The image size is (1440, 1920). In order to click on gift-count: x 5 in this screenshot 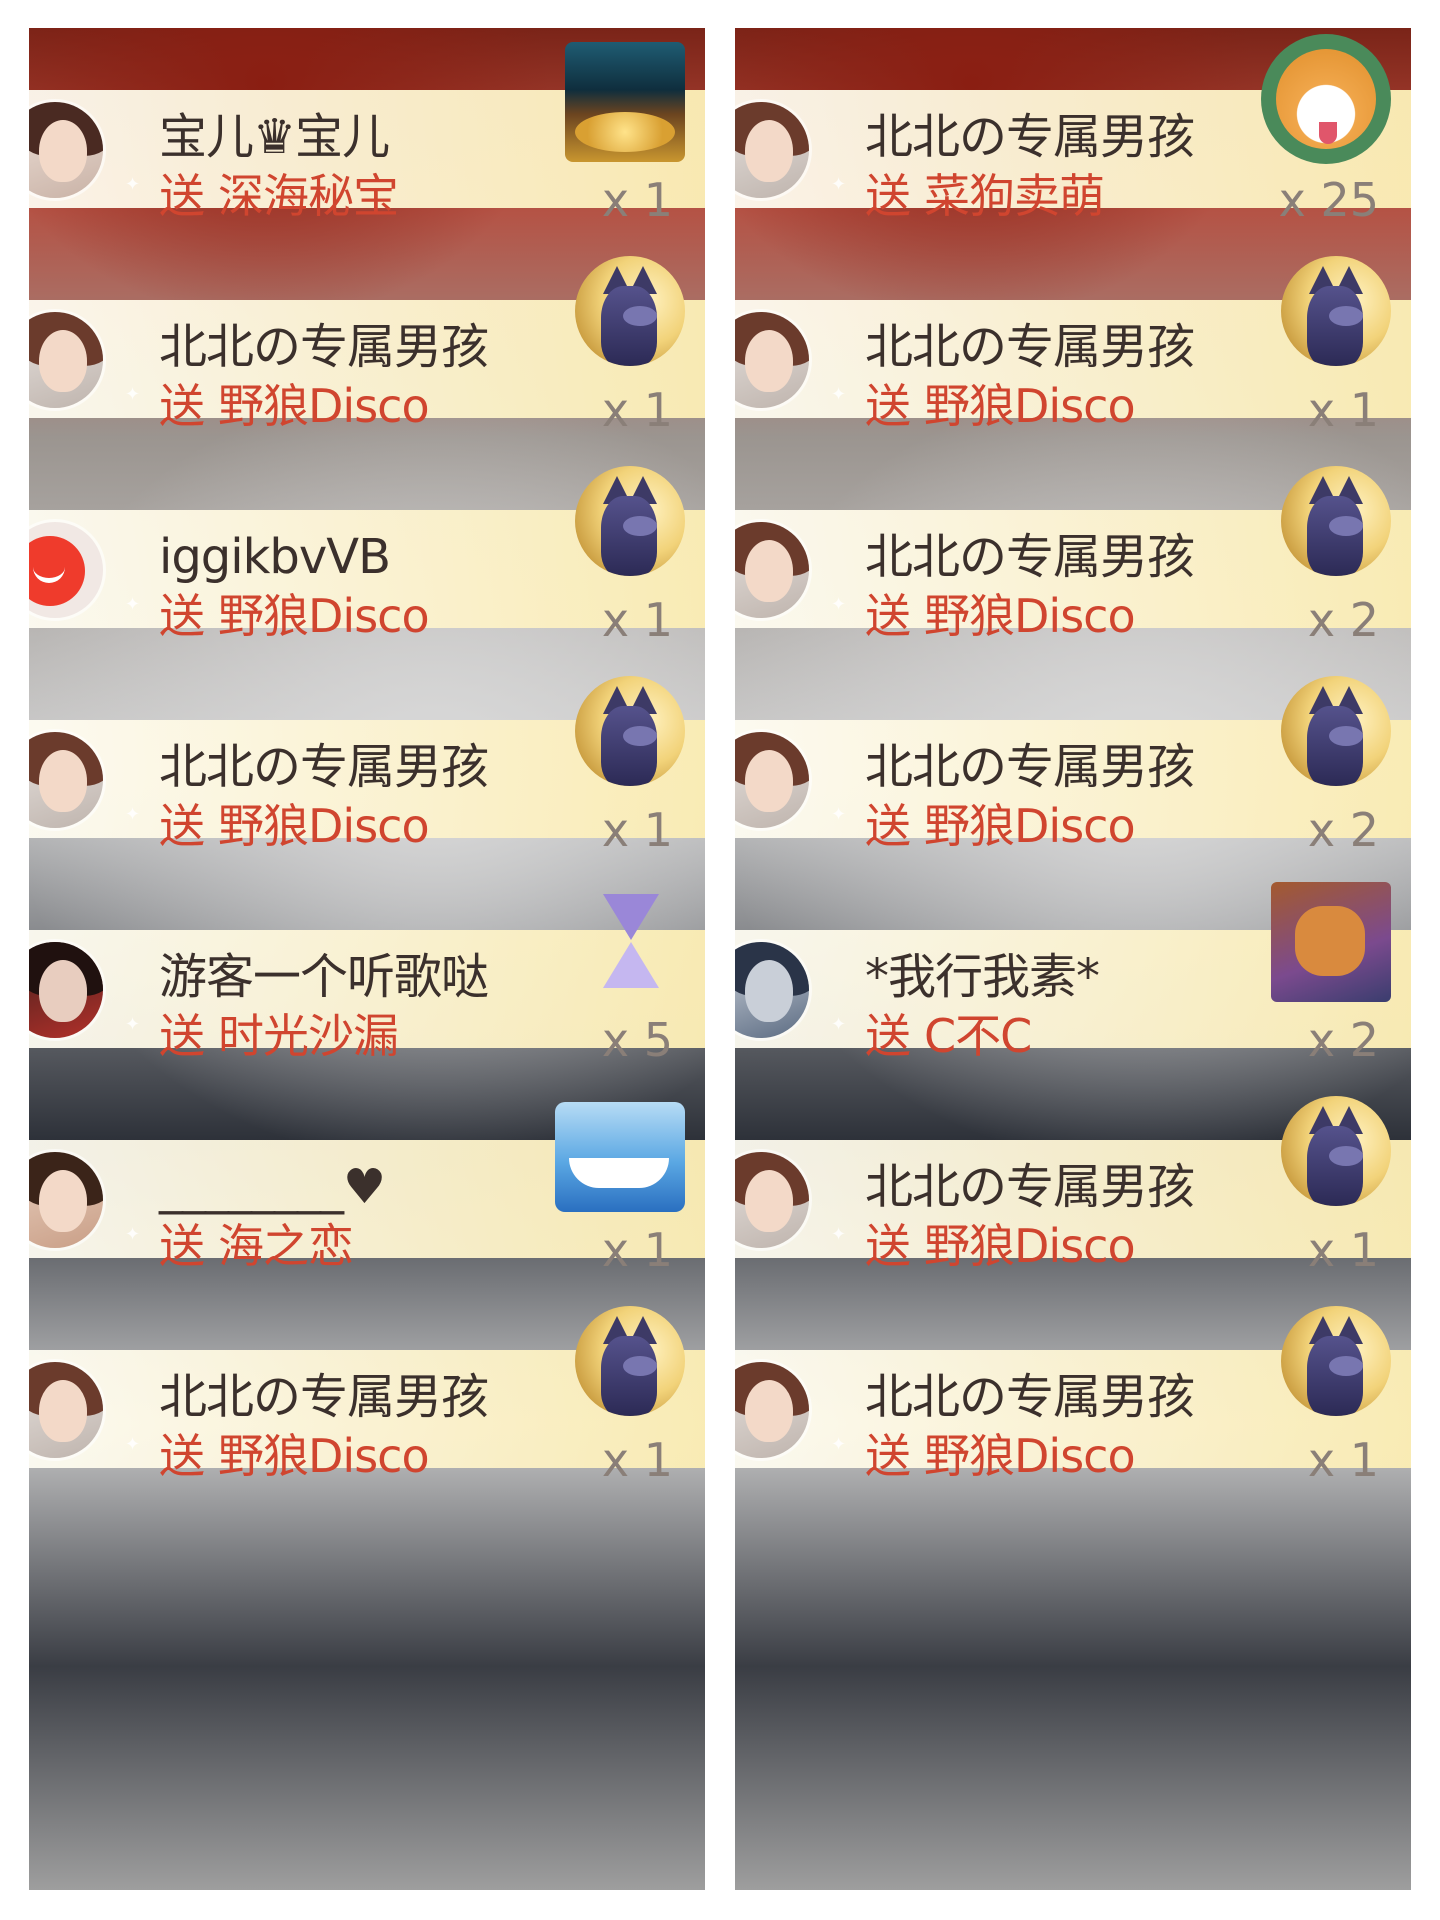, I will do `click(637, 1040)`.